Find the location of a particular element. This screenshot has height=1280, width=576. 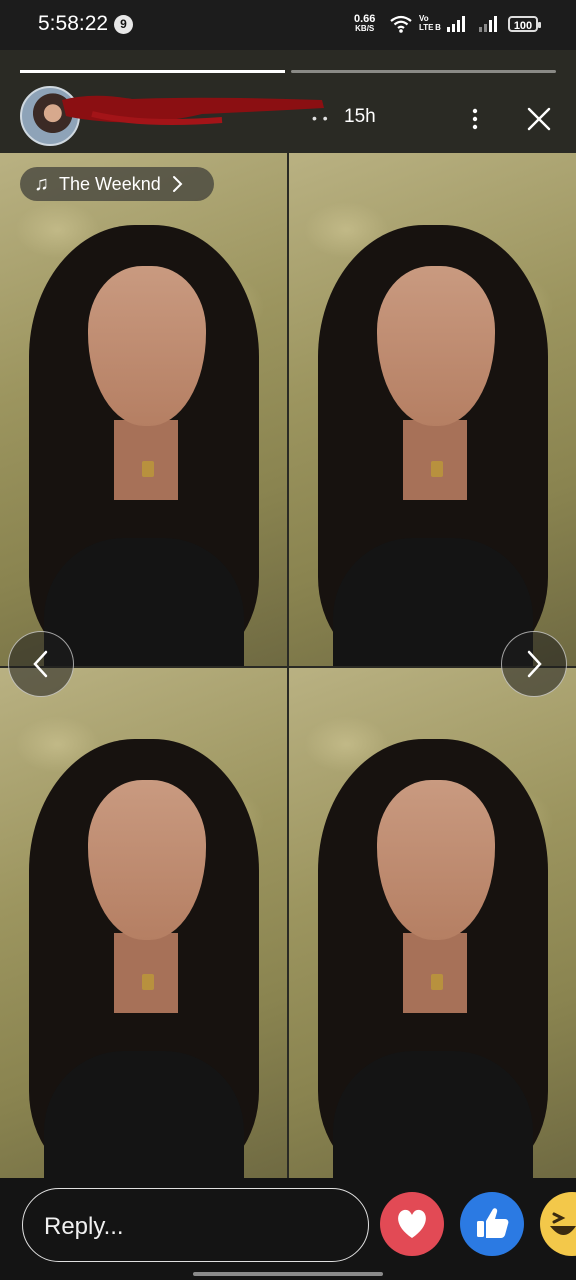

network-speed-value: 0.66 is located at coordinates (365, 19).